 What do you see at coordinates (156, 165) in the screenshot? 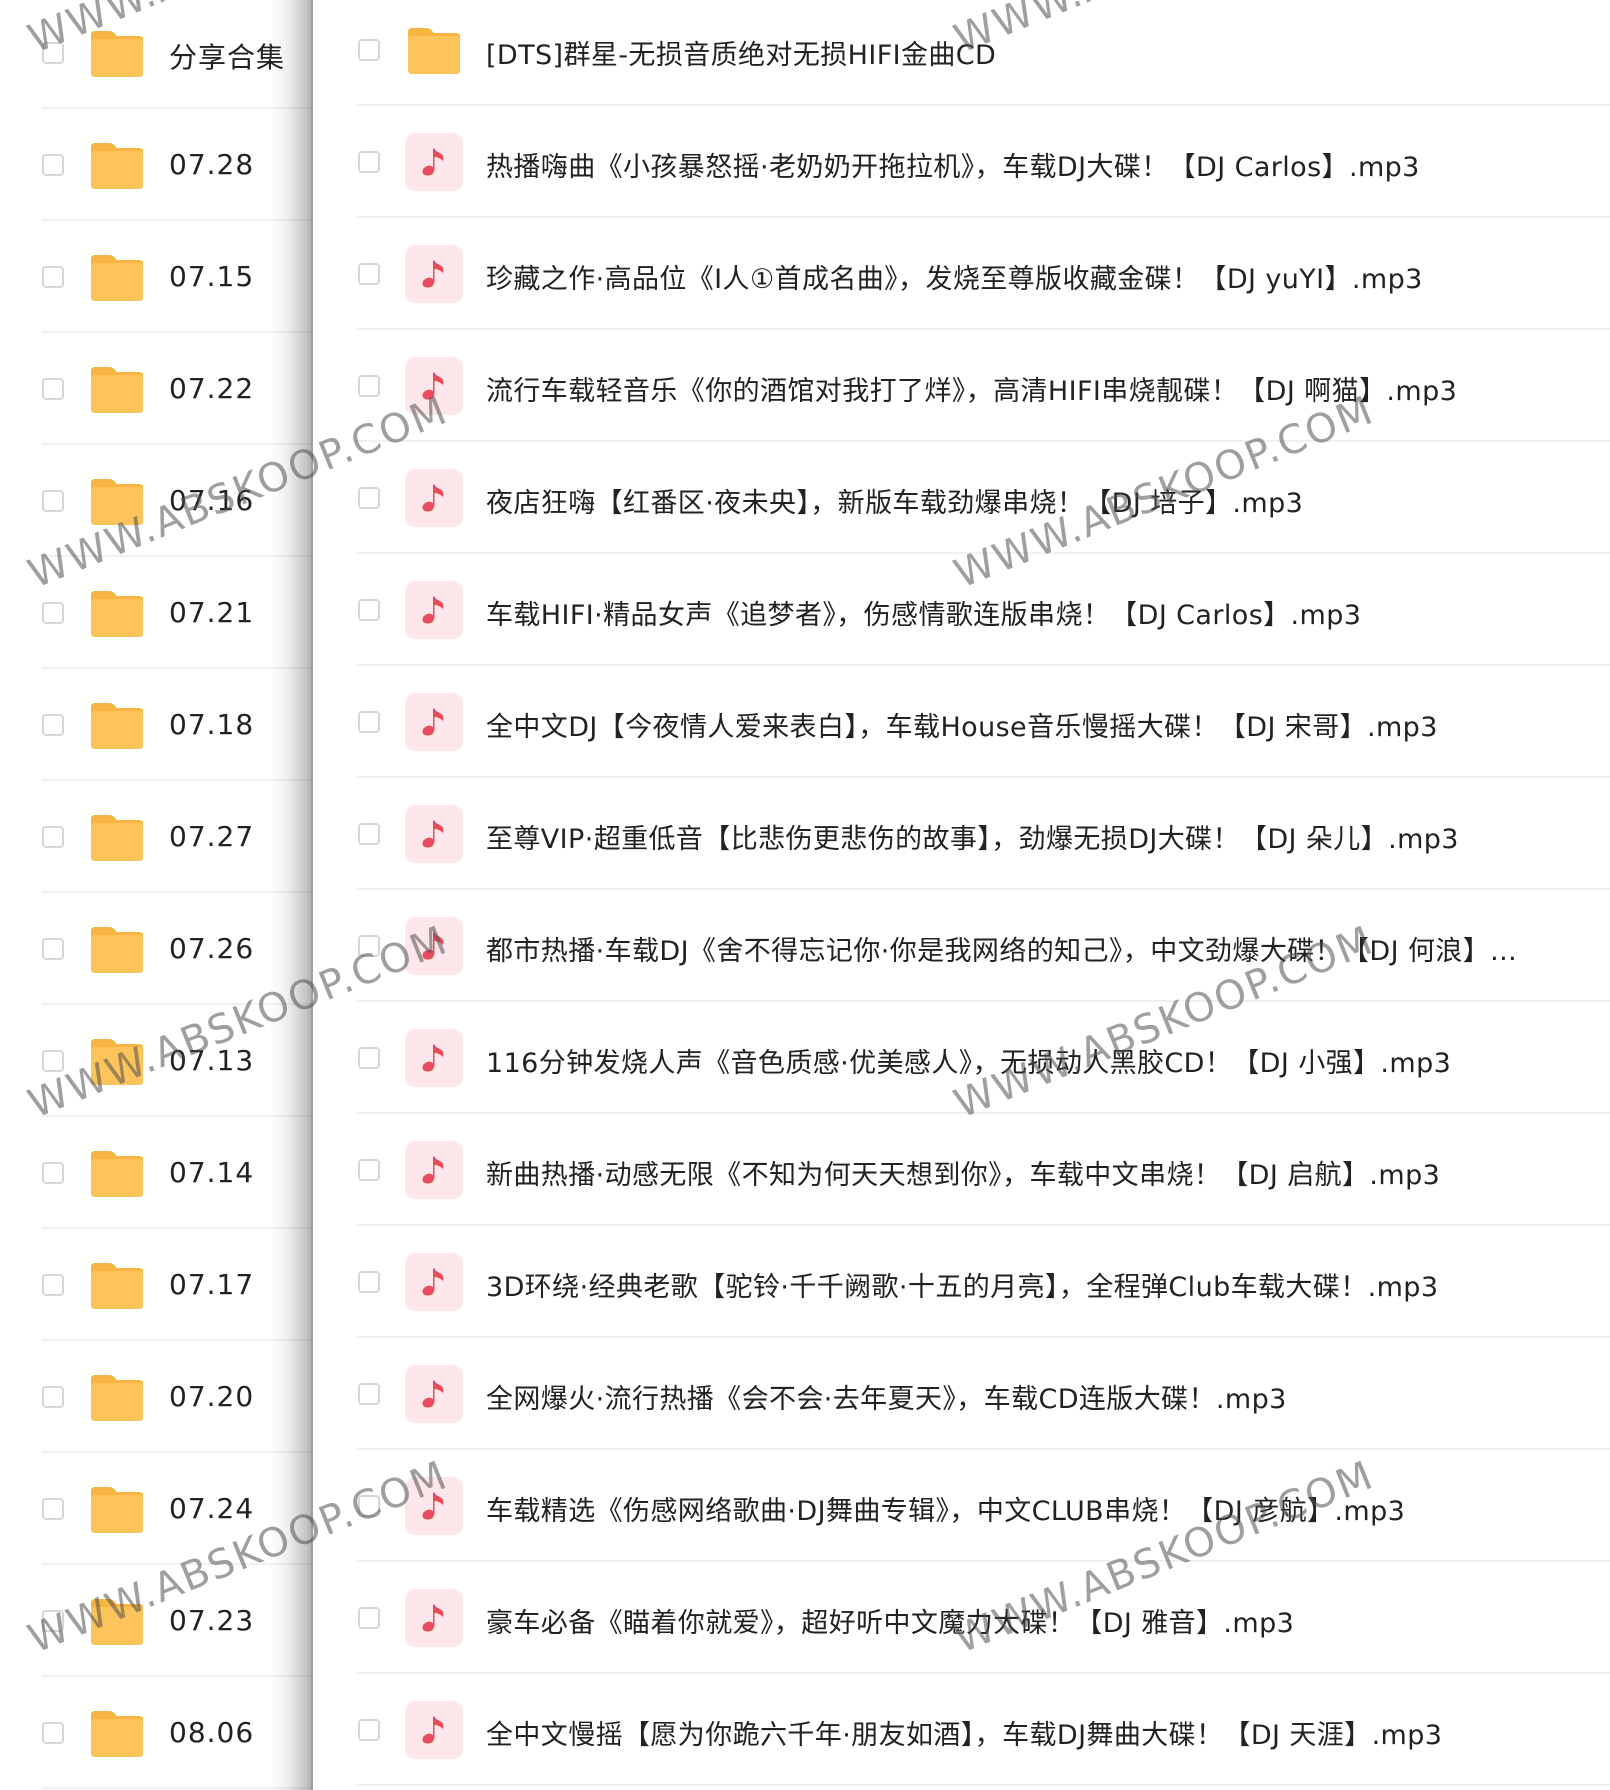
I see `folder-row: 07.28` at bounding box center [156, 165].